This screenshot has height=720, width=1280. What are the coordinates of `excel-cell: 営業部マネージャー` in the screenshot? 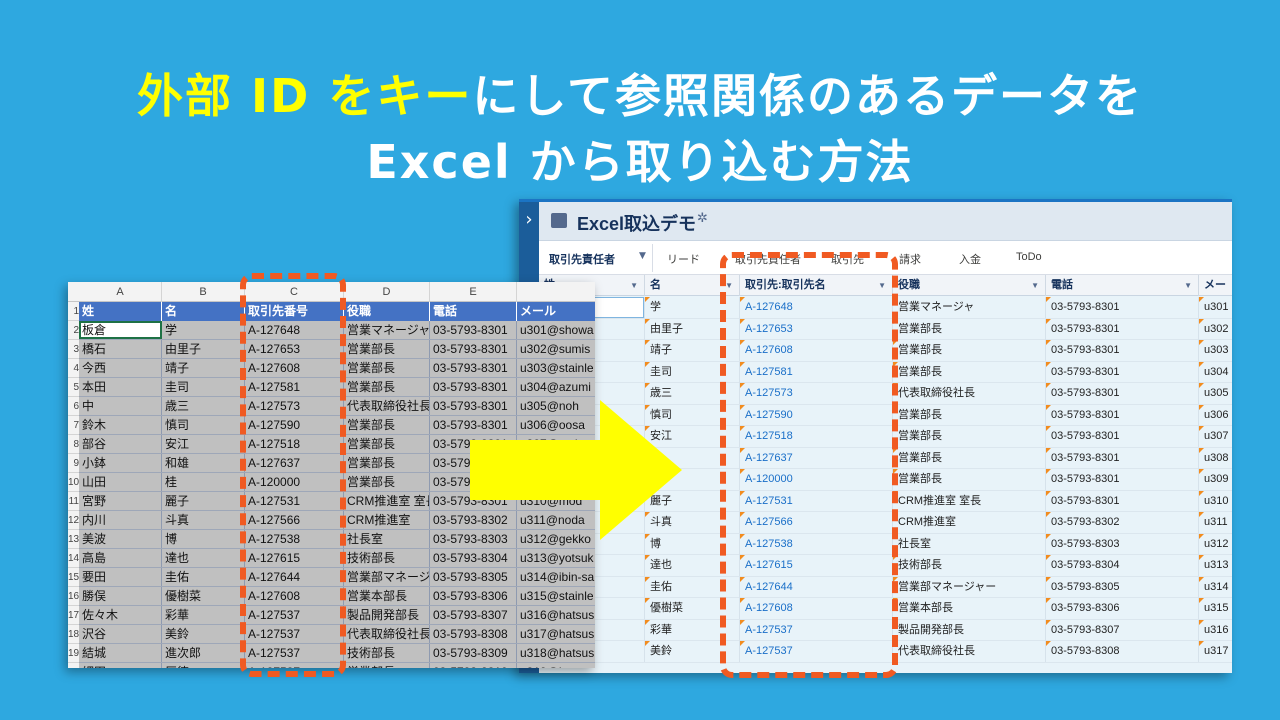 It's located at (387, 577).